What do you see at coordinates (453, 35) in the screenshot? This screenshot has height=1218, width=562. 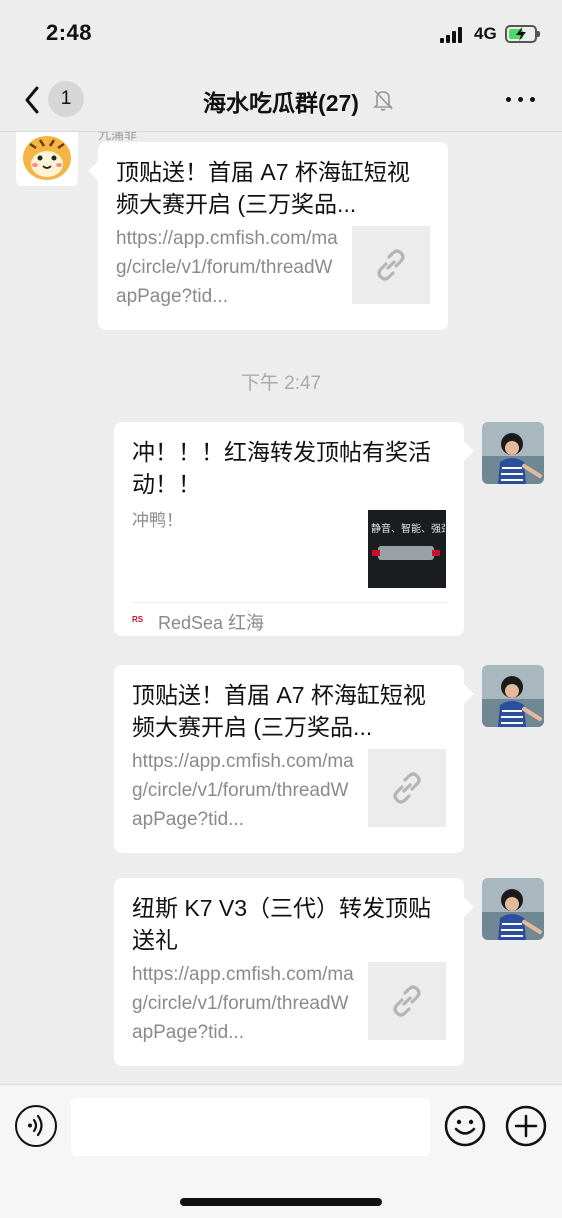 I see `signal-icon` at bounding box center [453, 35].